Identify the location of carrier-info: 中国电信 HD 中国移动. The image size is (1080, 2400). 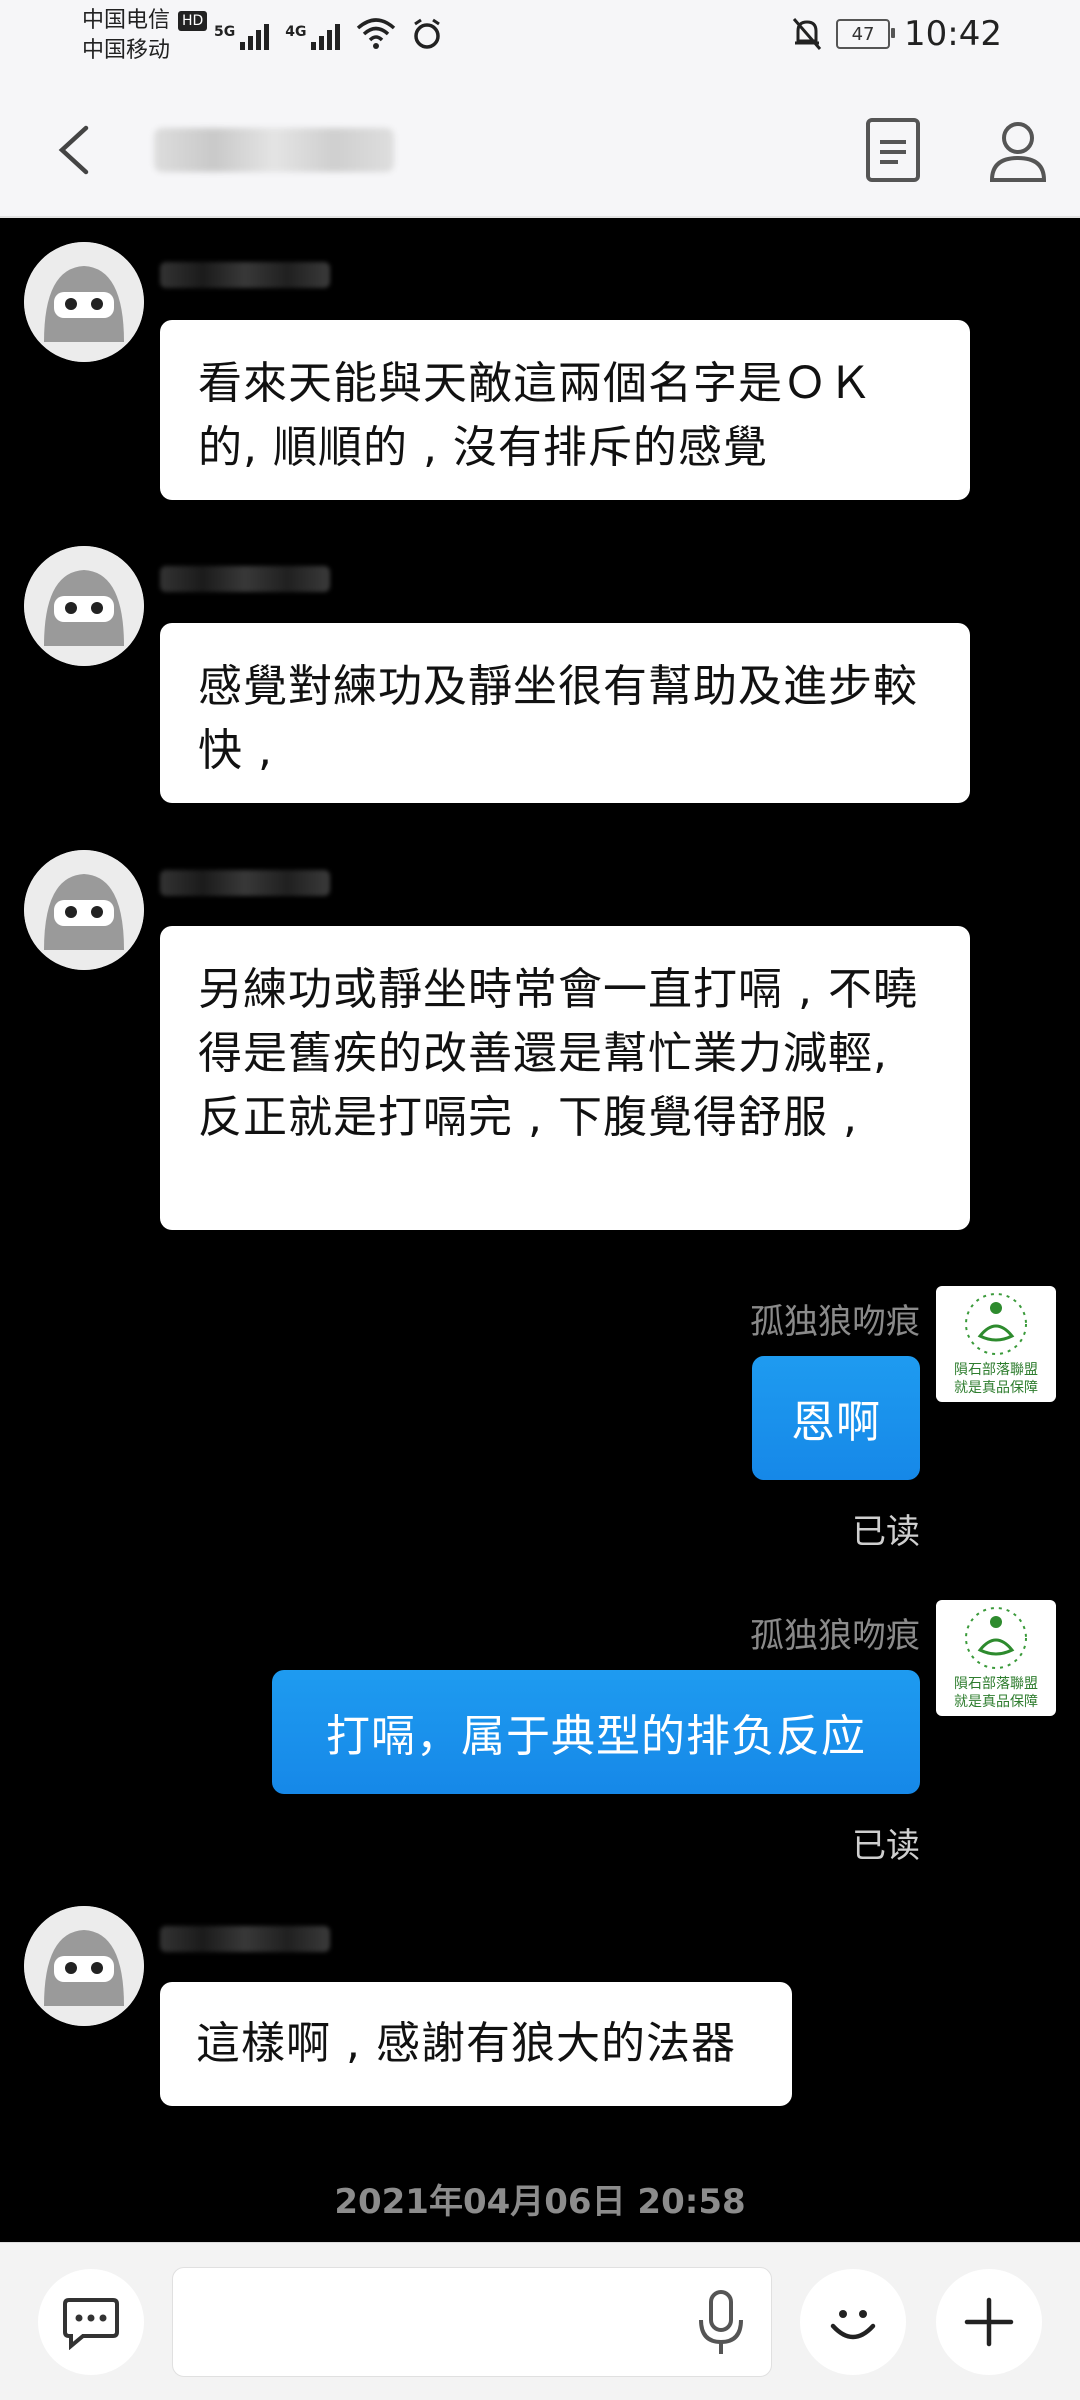
(145, 36).